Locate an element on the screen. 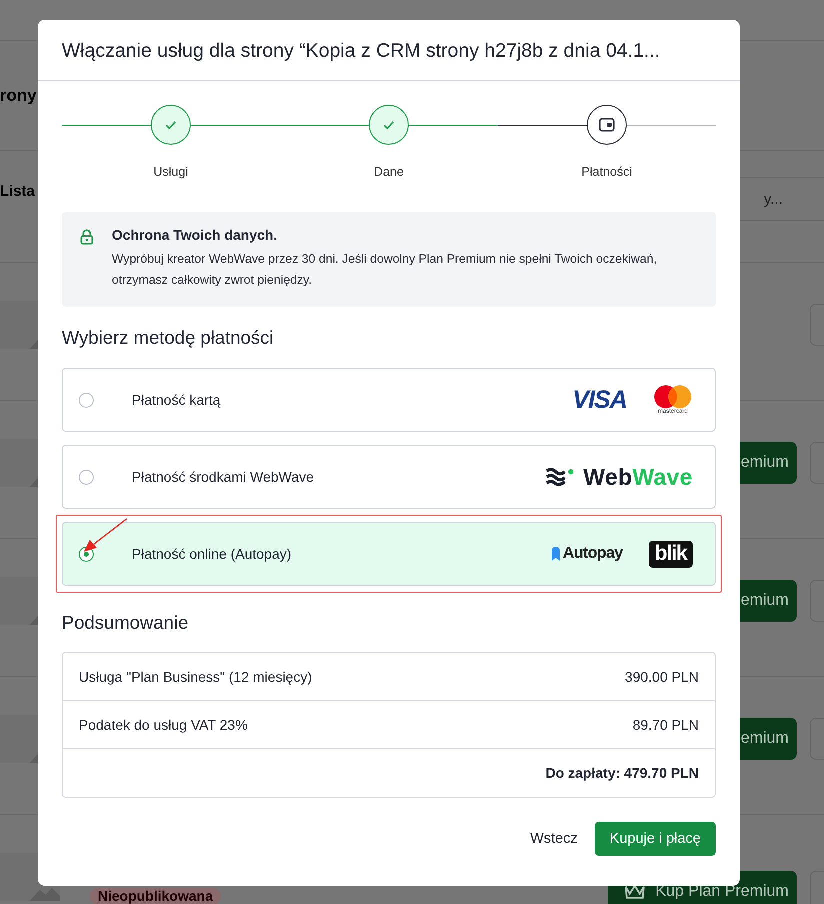 The height and width of the screenshot is (904, 824). payment-option: Płatność online (Autopay) Autopay blik is located at coordinates (389, 554).